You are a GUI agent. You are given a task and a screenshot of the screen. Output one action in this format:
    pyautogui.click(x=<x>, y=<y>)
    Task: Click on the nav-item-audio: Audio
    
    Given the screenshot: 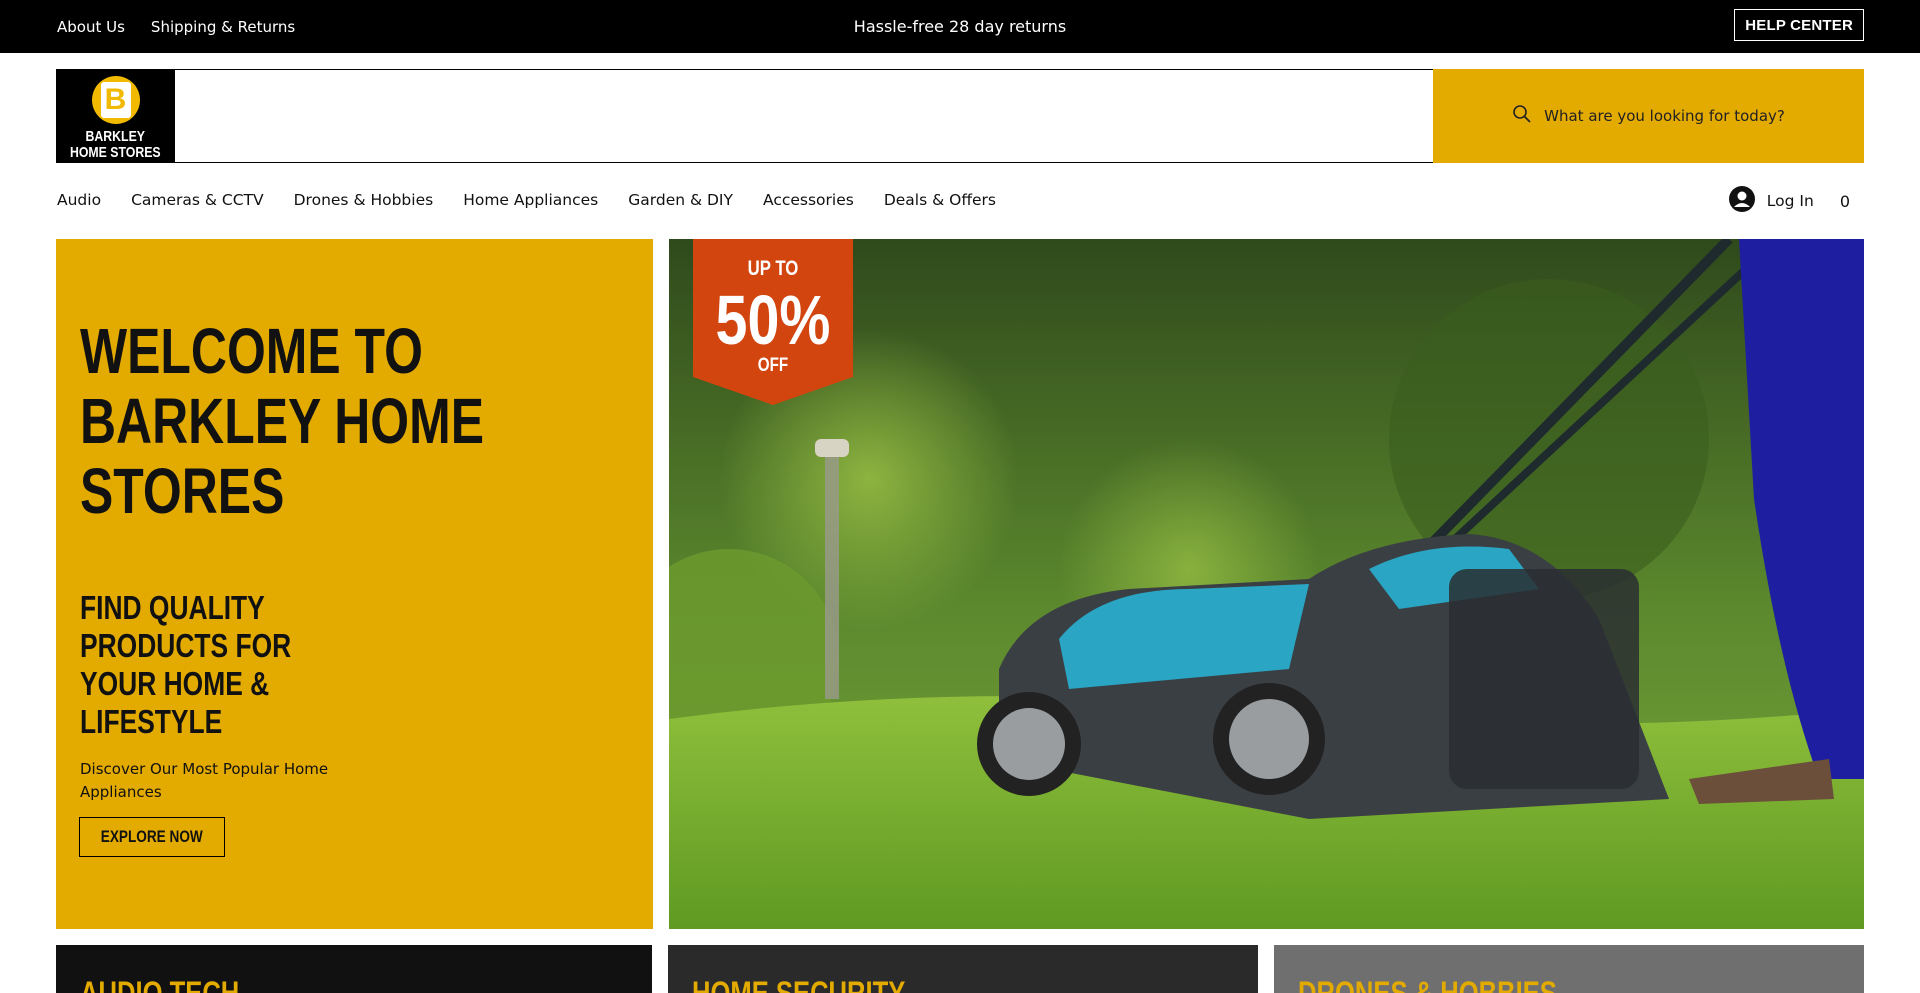 What is the action you would take?
    pyautogui.click(x=79, y=200)
    